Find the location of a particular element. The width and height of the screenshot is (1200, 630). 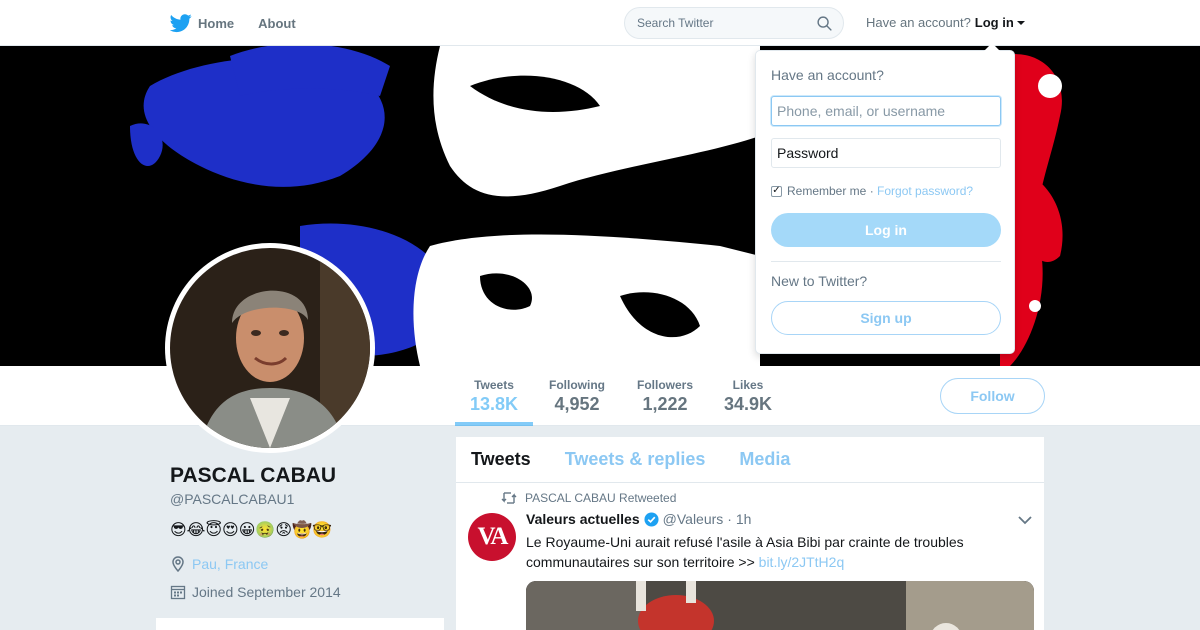

signup-button: Sign up is located at coordinates (886, 318).